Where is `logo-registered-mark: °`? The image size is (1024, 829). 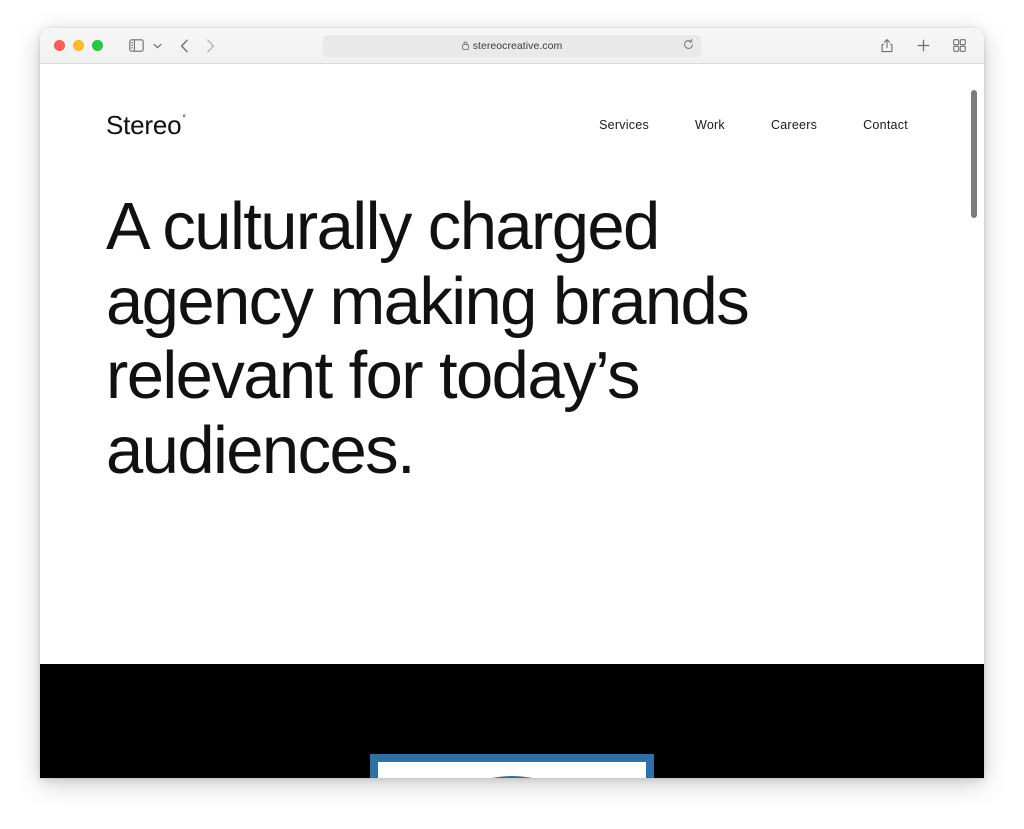 logo-registered-mark: ° is located at coordinates (184, 118).